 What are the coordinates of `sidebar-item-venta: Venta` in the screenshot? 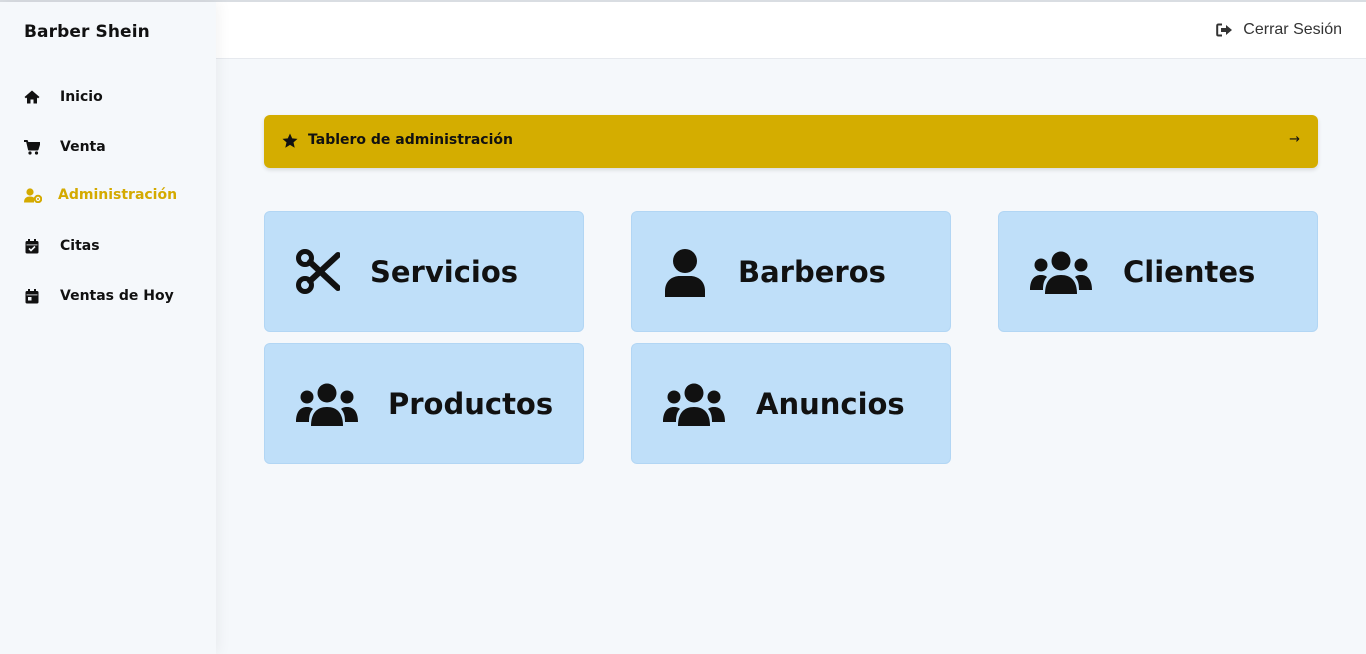 It's located at (65, 147).